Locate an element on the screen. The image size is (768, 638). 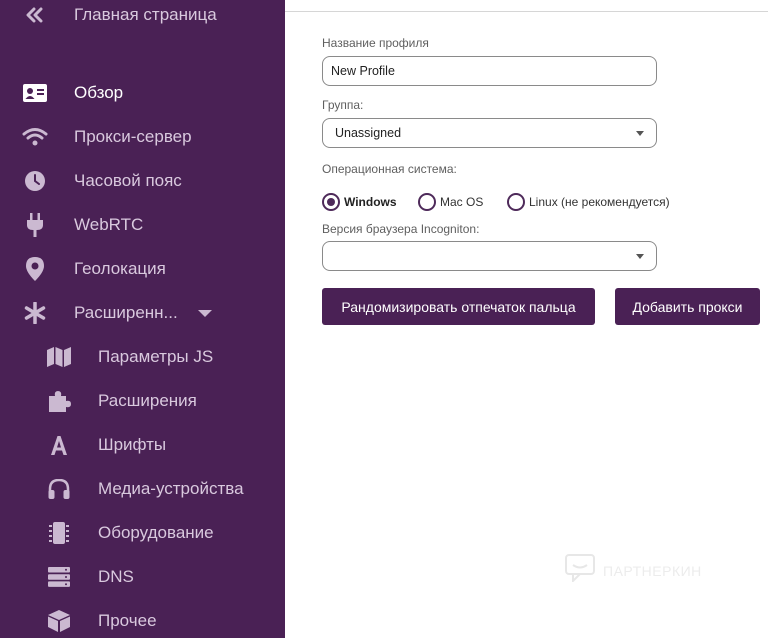
sidebar-item-timezone: Часовой пояс is located at coordinates (142, 181).